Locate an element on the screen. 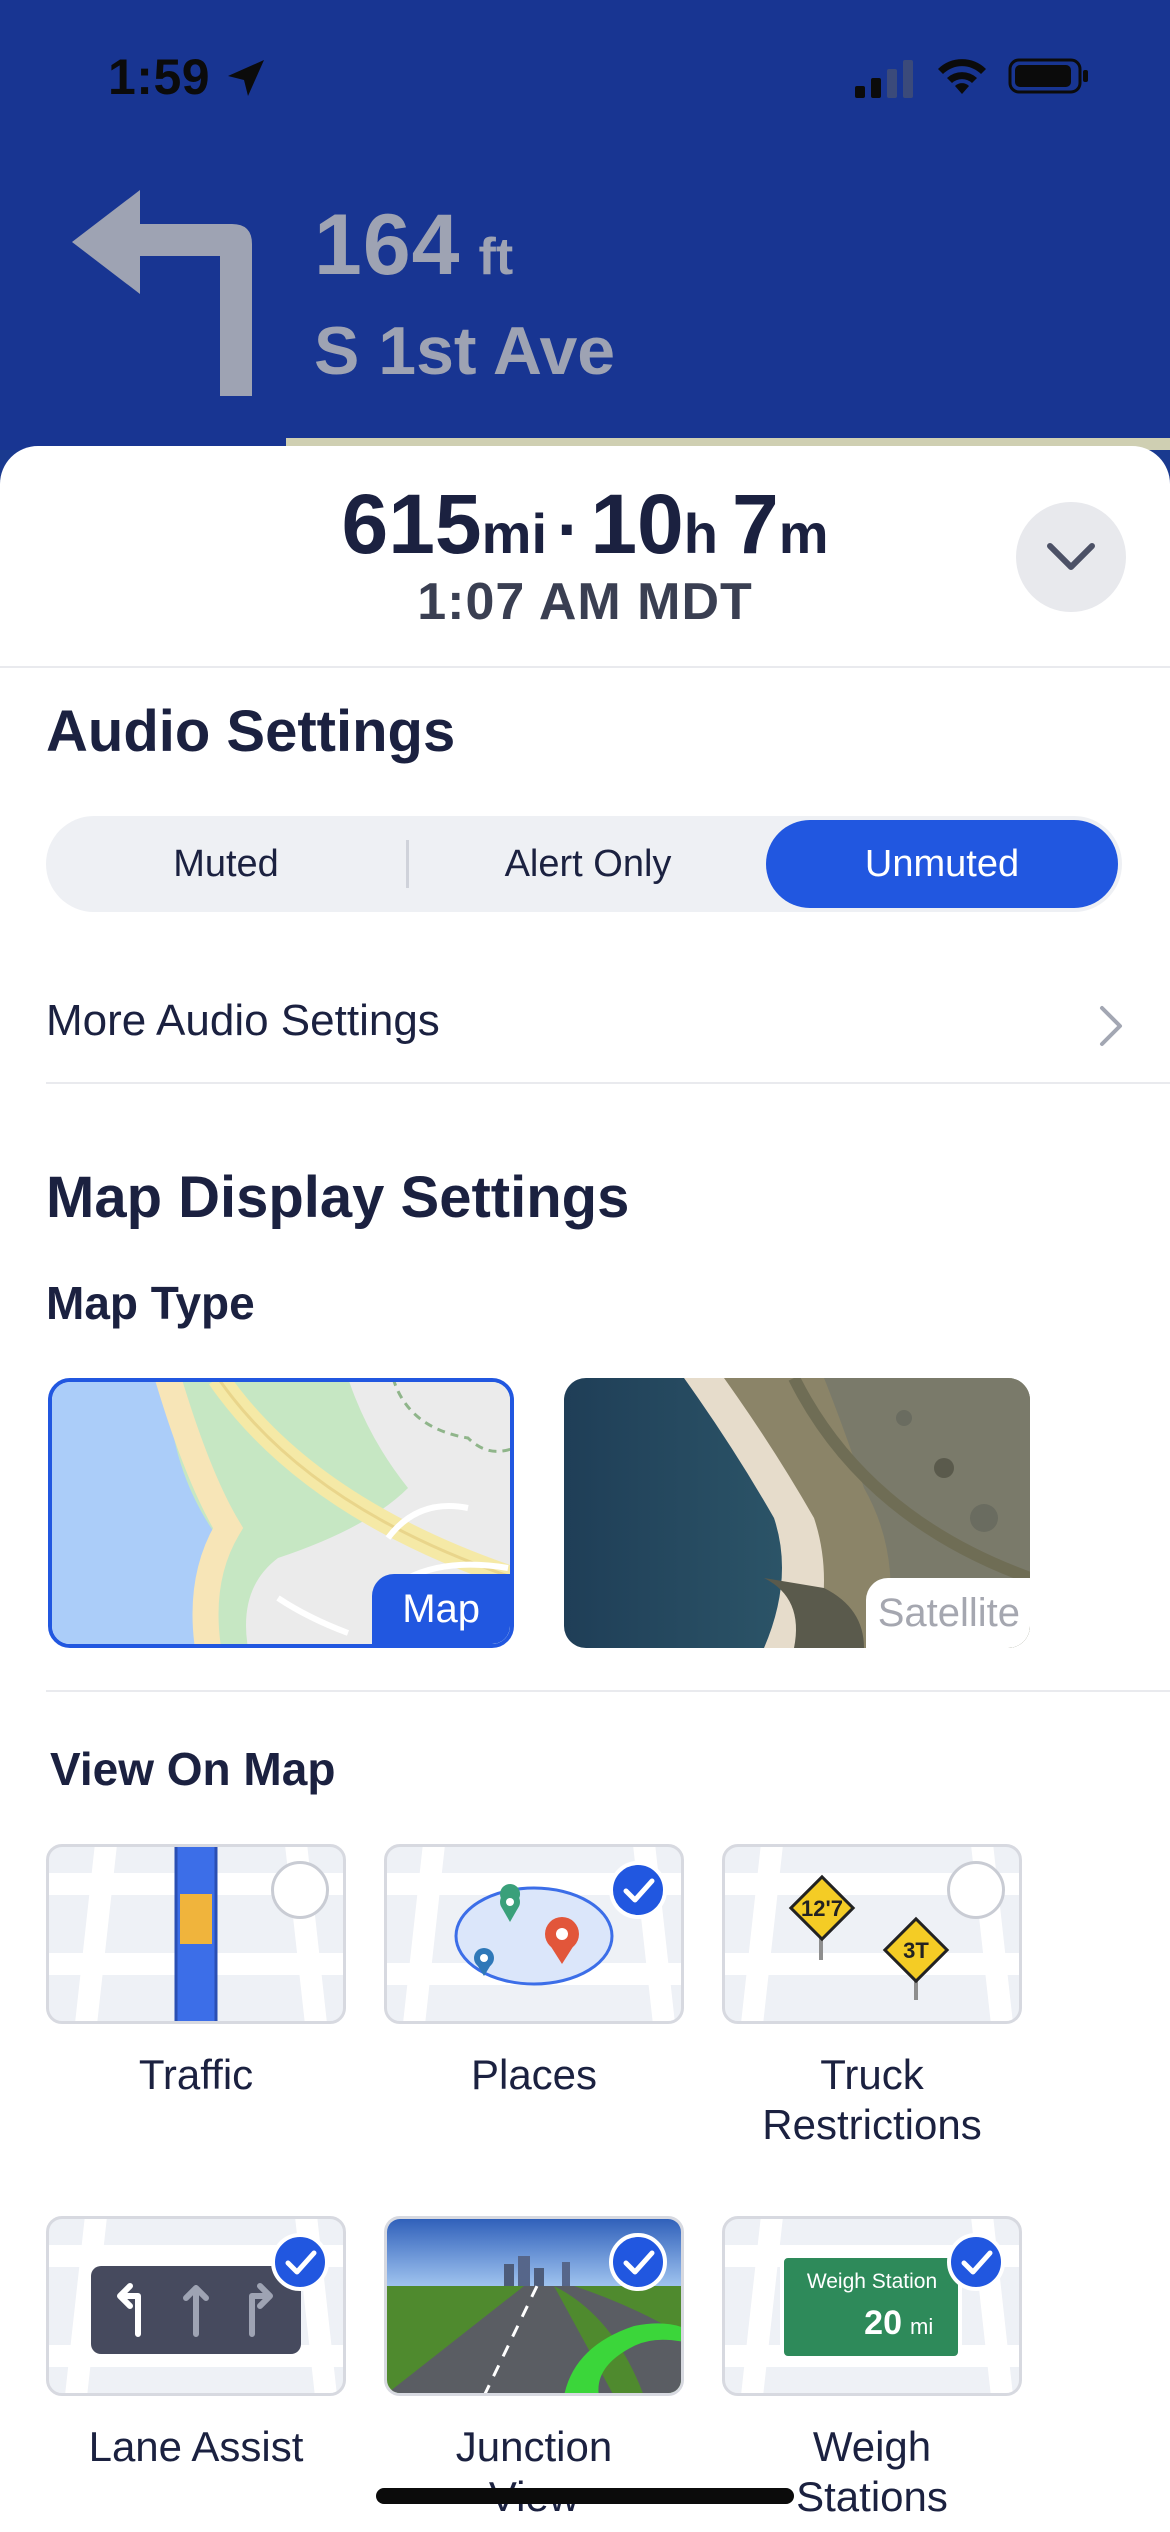  status-time: 1:59 is located at coordinates (159, 77).